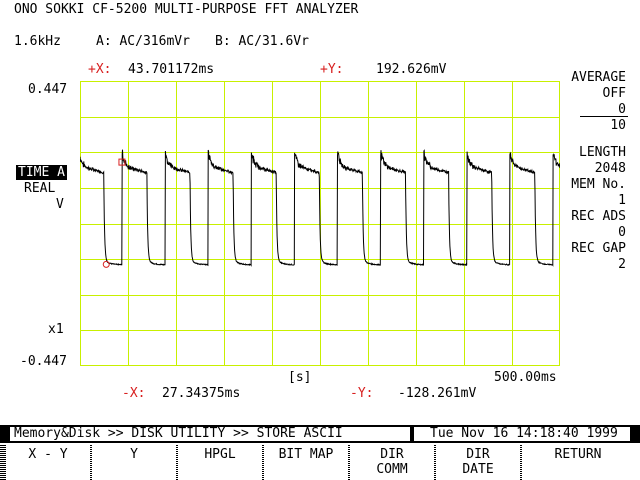  I want to click on mem-number-value: 1, so click(622, 200).